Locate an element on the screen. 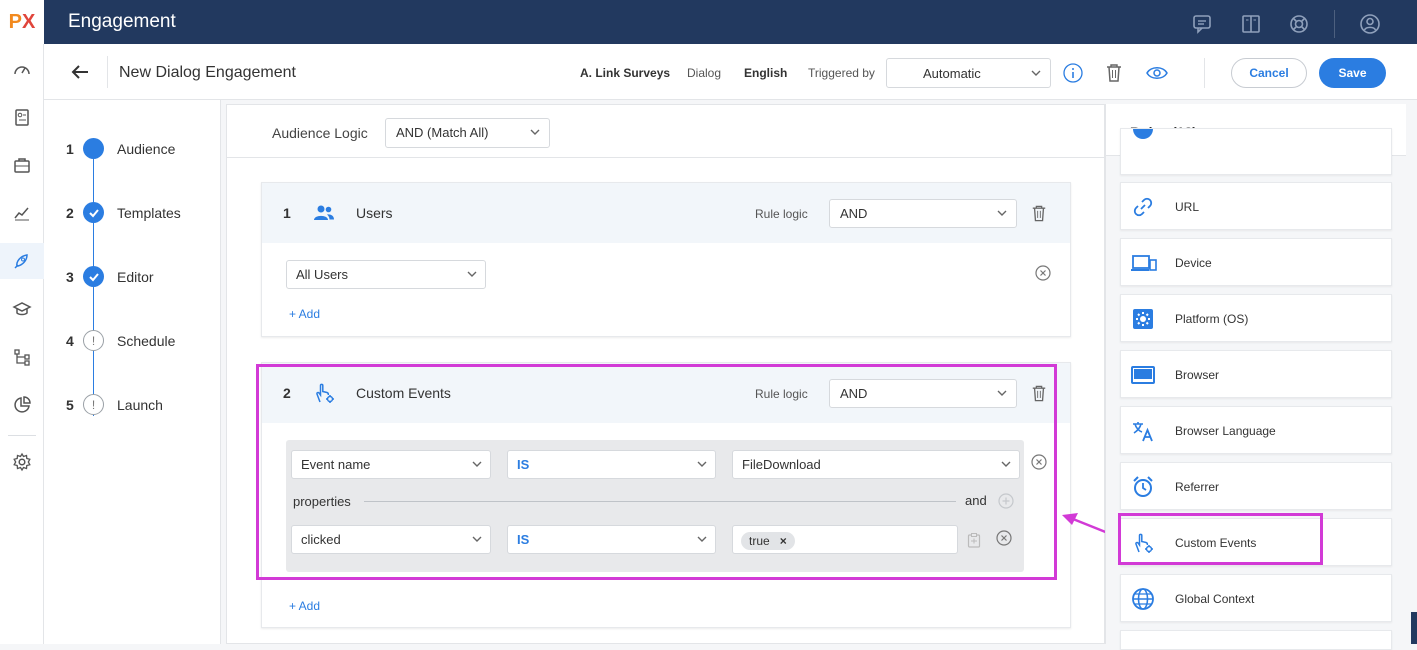 Image resolution: width=1417 pixels, height=650 pixels. rule-tile-label: Global Context is located at coordinates (1215, 599).